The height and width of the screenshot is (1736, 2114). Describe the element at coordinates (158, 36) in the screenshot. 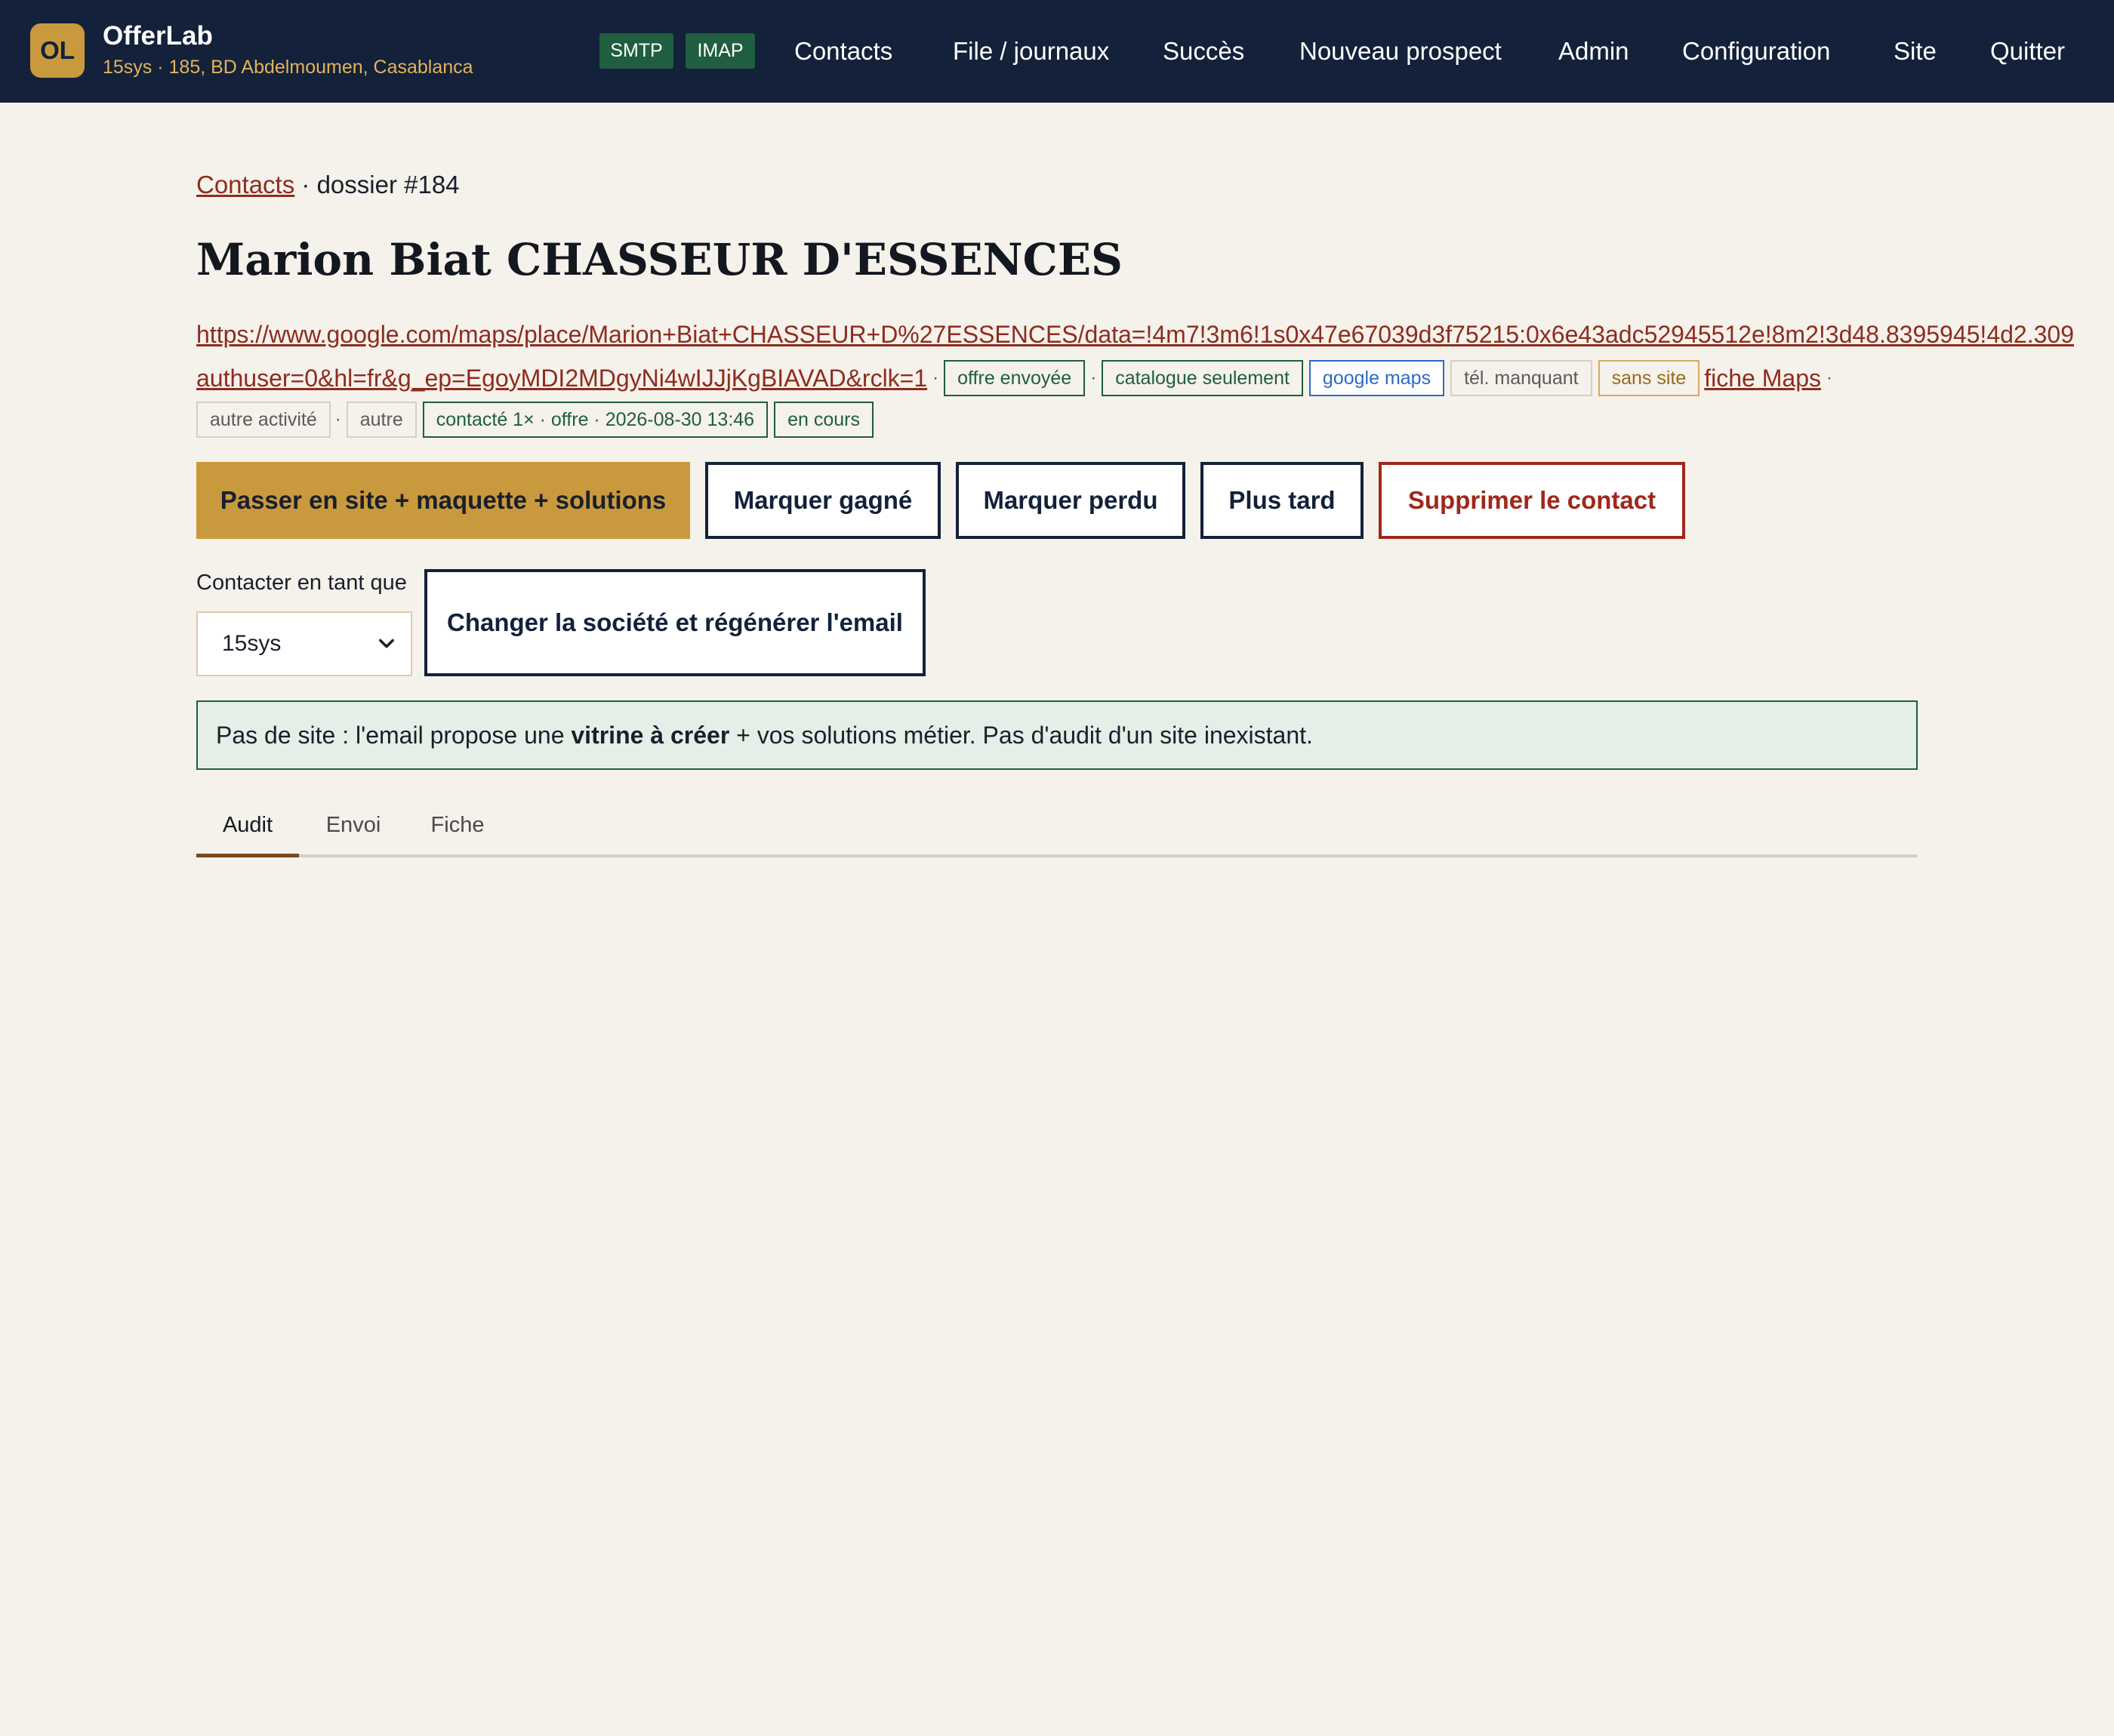

I see `app-name: OfferLab` at that location.